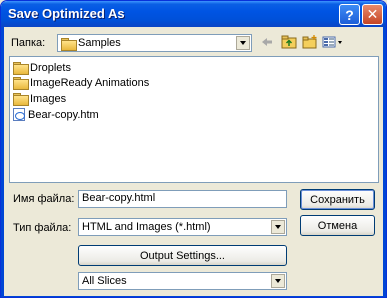 The image size is (387, 298). What do you see at coordinates (44, 199) in the screenshot?
I see `filename-label: Имя файла:` at bounding box center [44, 199].